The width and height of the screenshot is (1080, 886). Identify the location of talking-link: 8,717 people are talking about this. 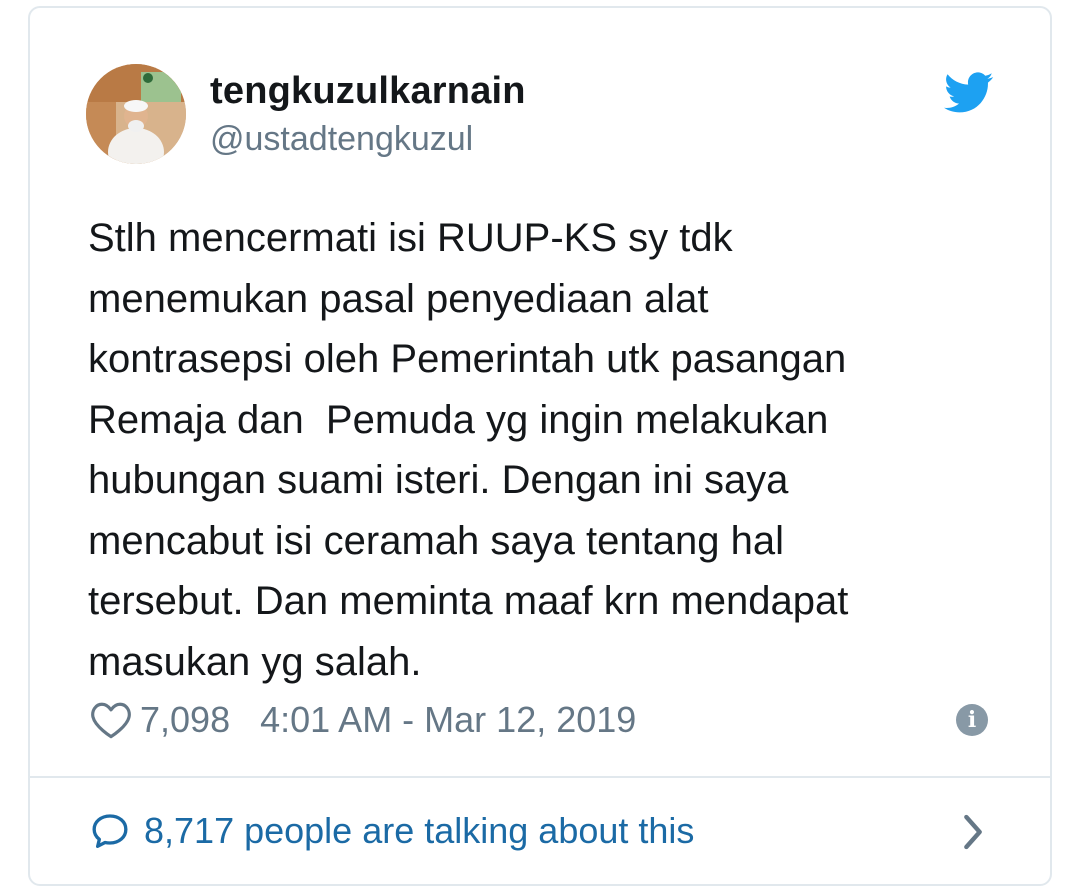
(392, 831).